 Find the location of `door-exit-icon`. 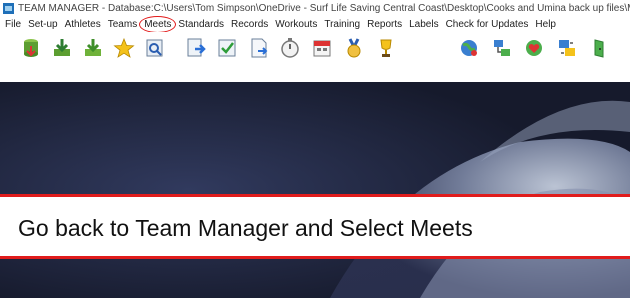

door-exit-icon is located at coordinates (599, 48).